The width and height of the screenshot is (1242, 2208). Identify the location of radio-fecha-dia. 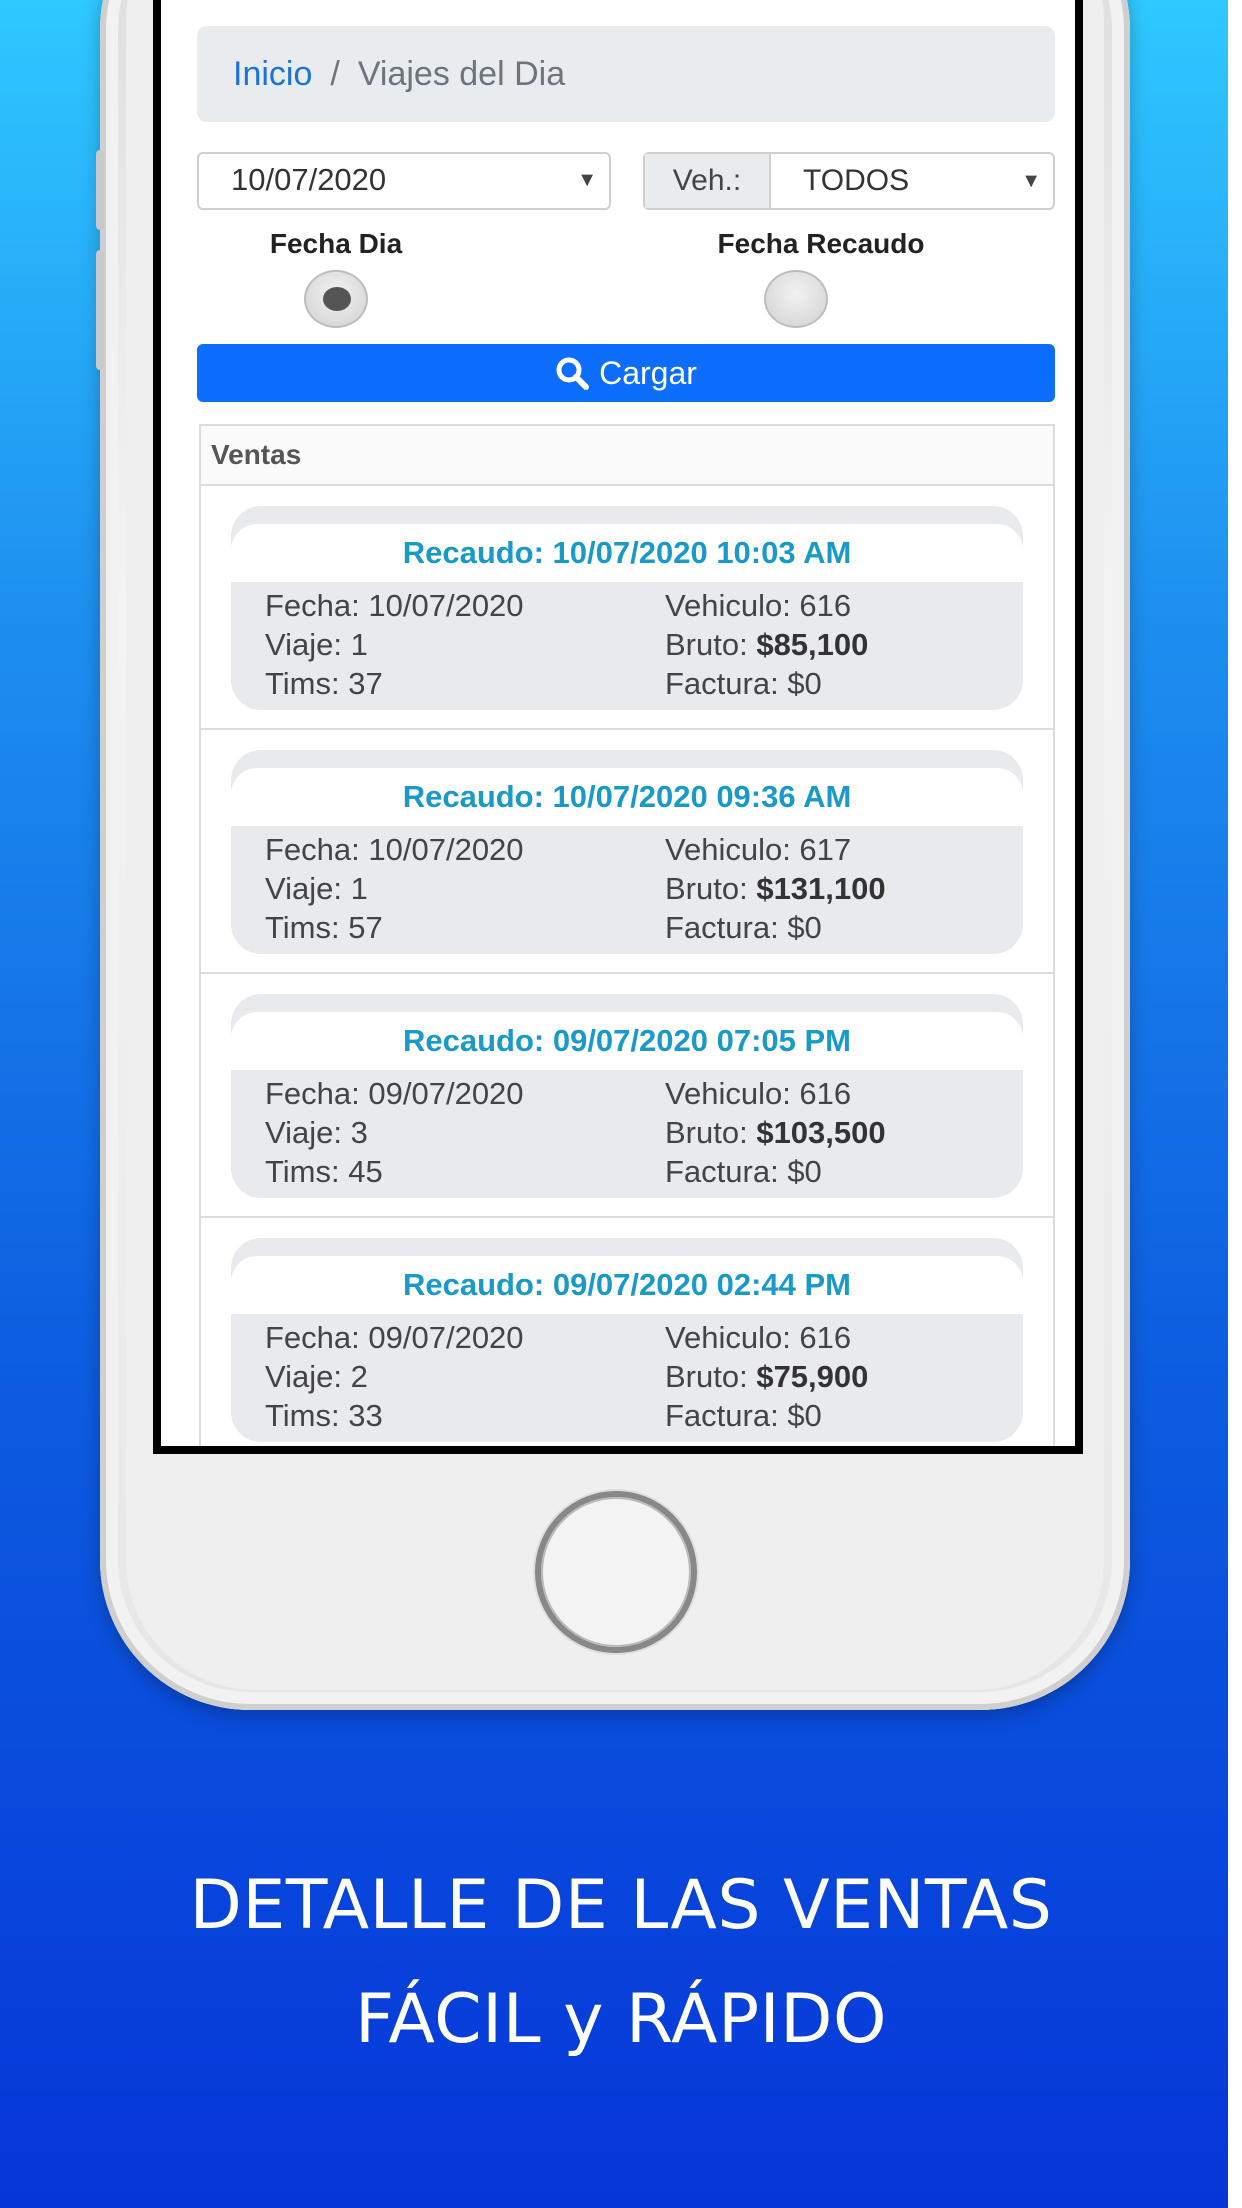
(336, 299).